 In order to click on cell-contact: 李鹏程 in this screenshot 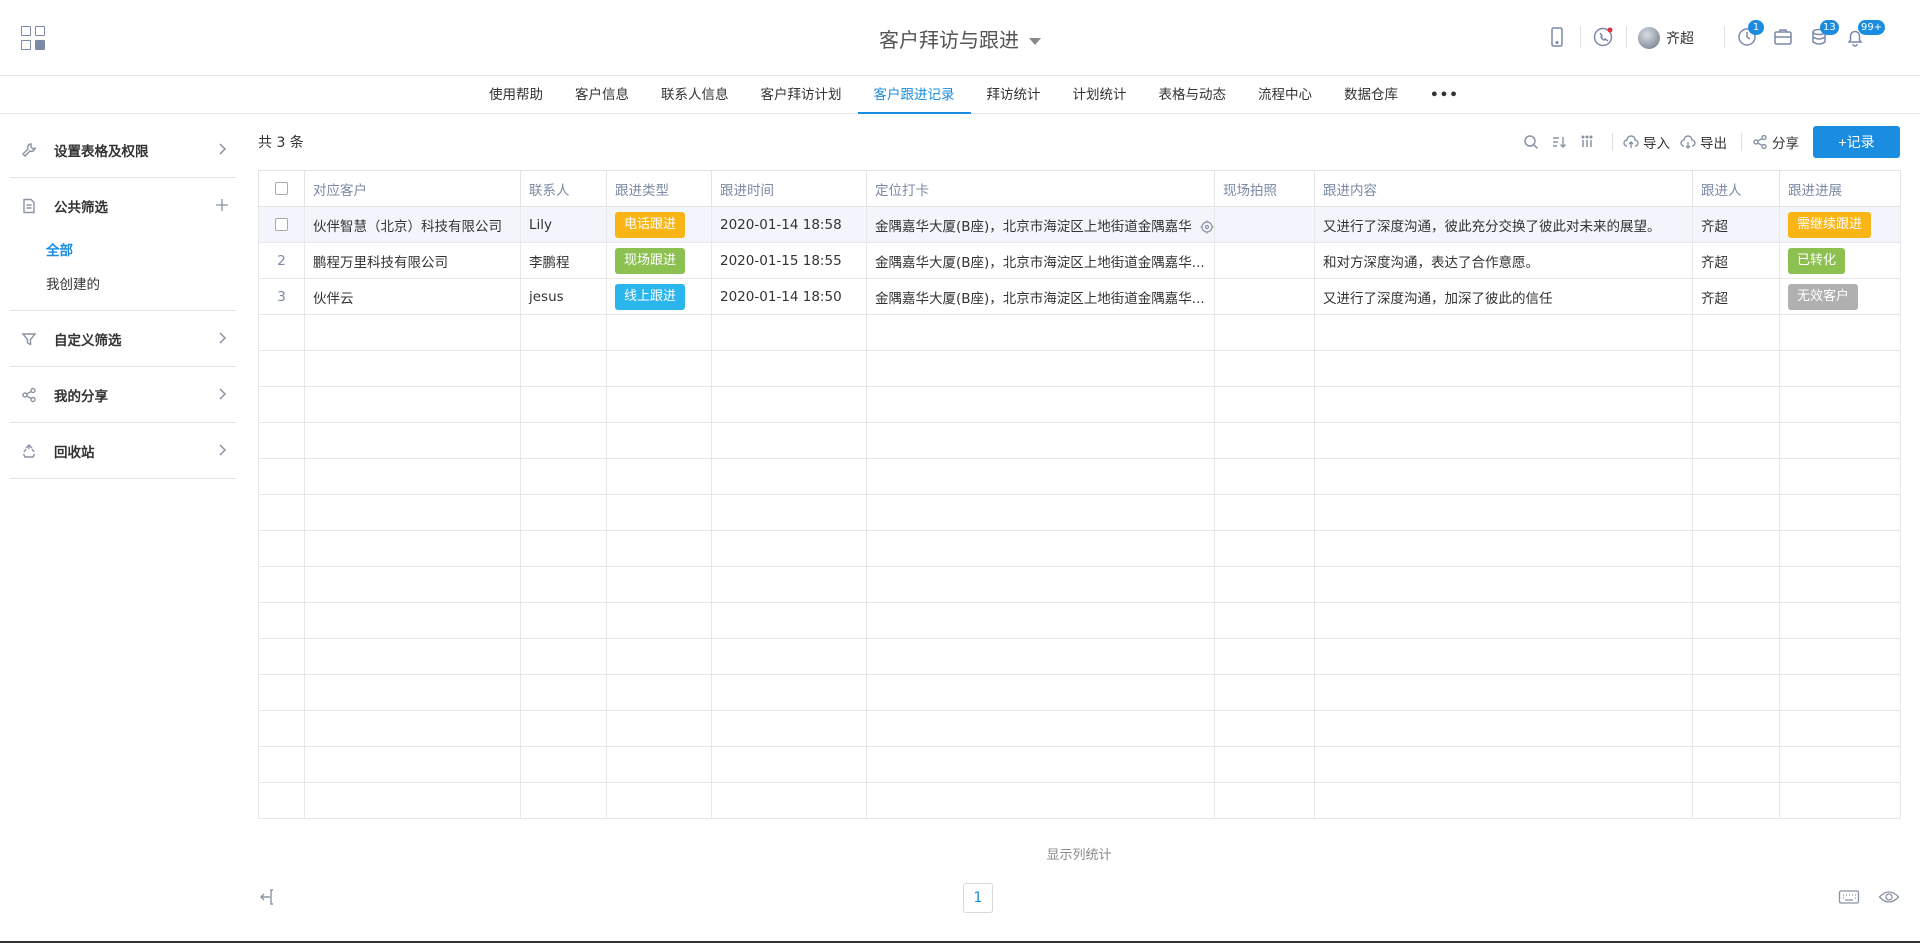, I will do `click(563, 260)`.